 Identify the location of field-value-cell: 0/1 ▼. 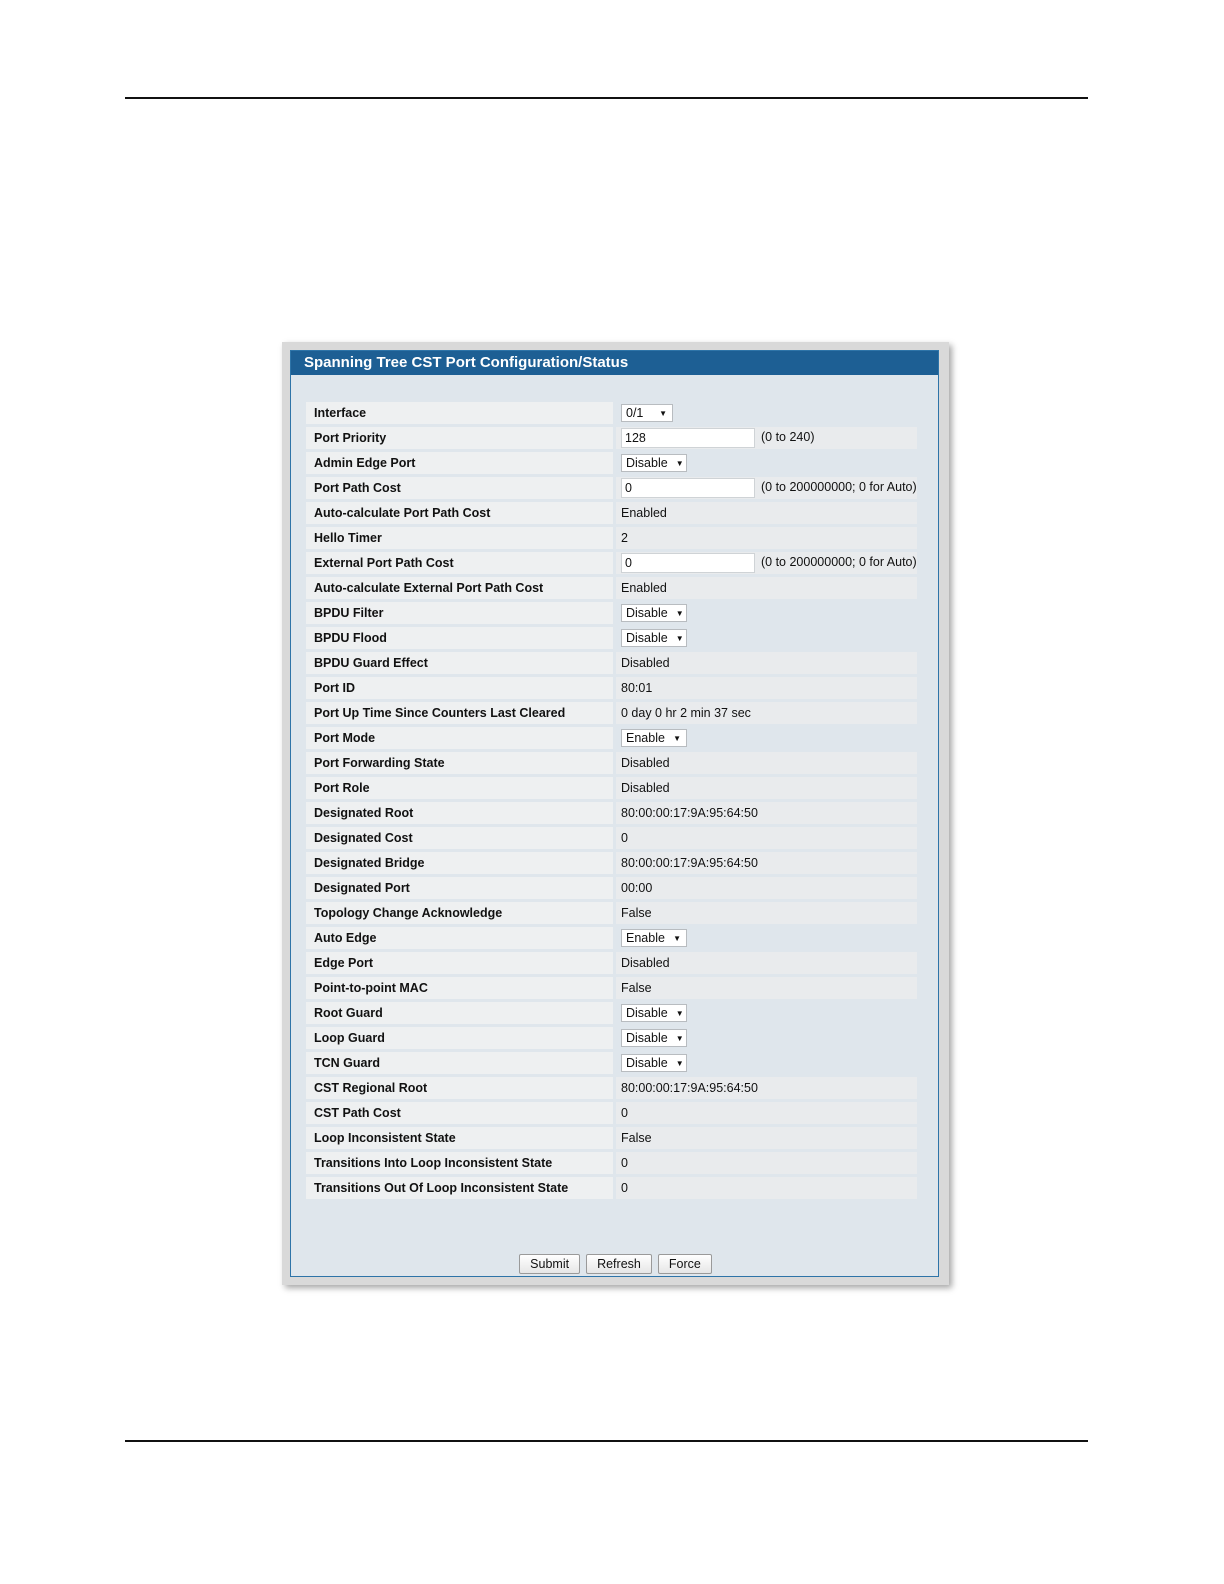
(765, 413).